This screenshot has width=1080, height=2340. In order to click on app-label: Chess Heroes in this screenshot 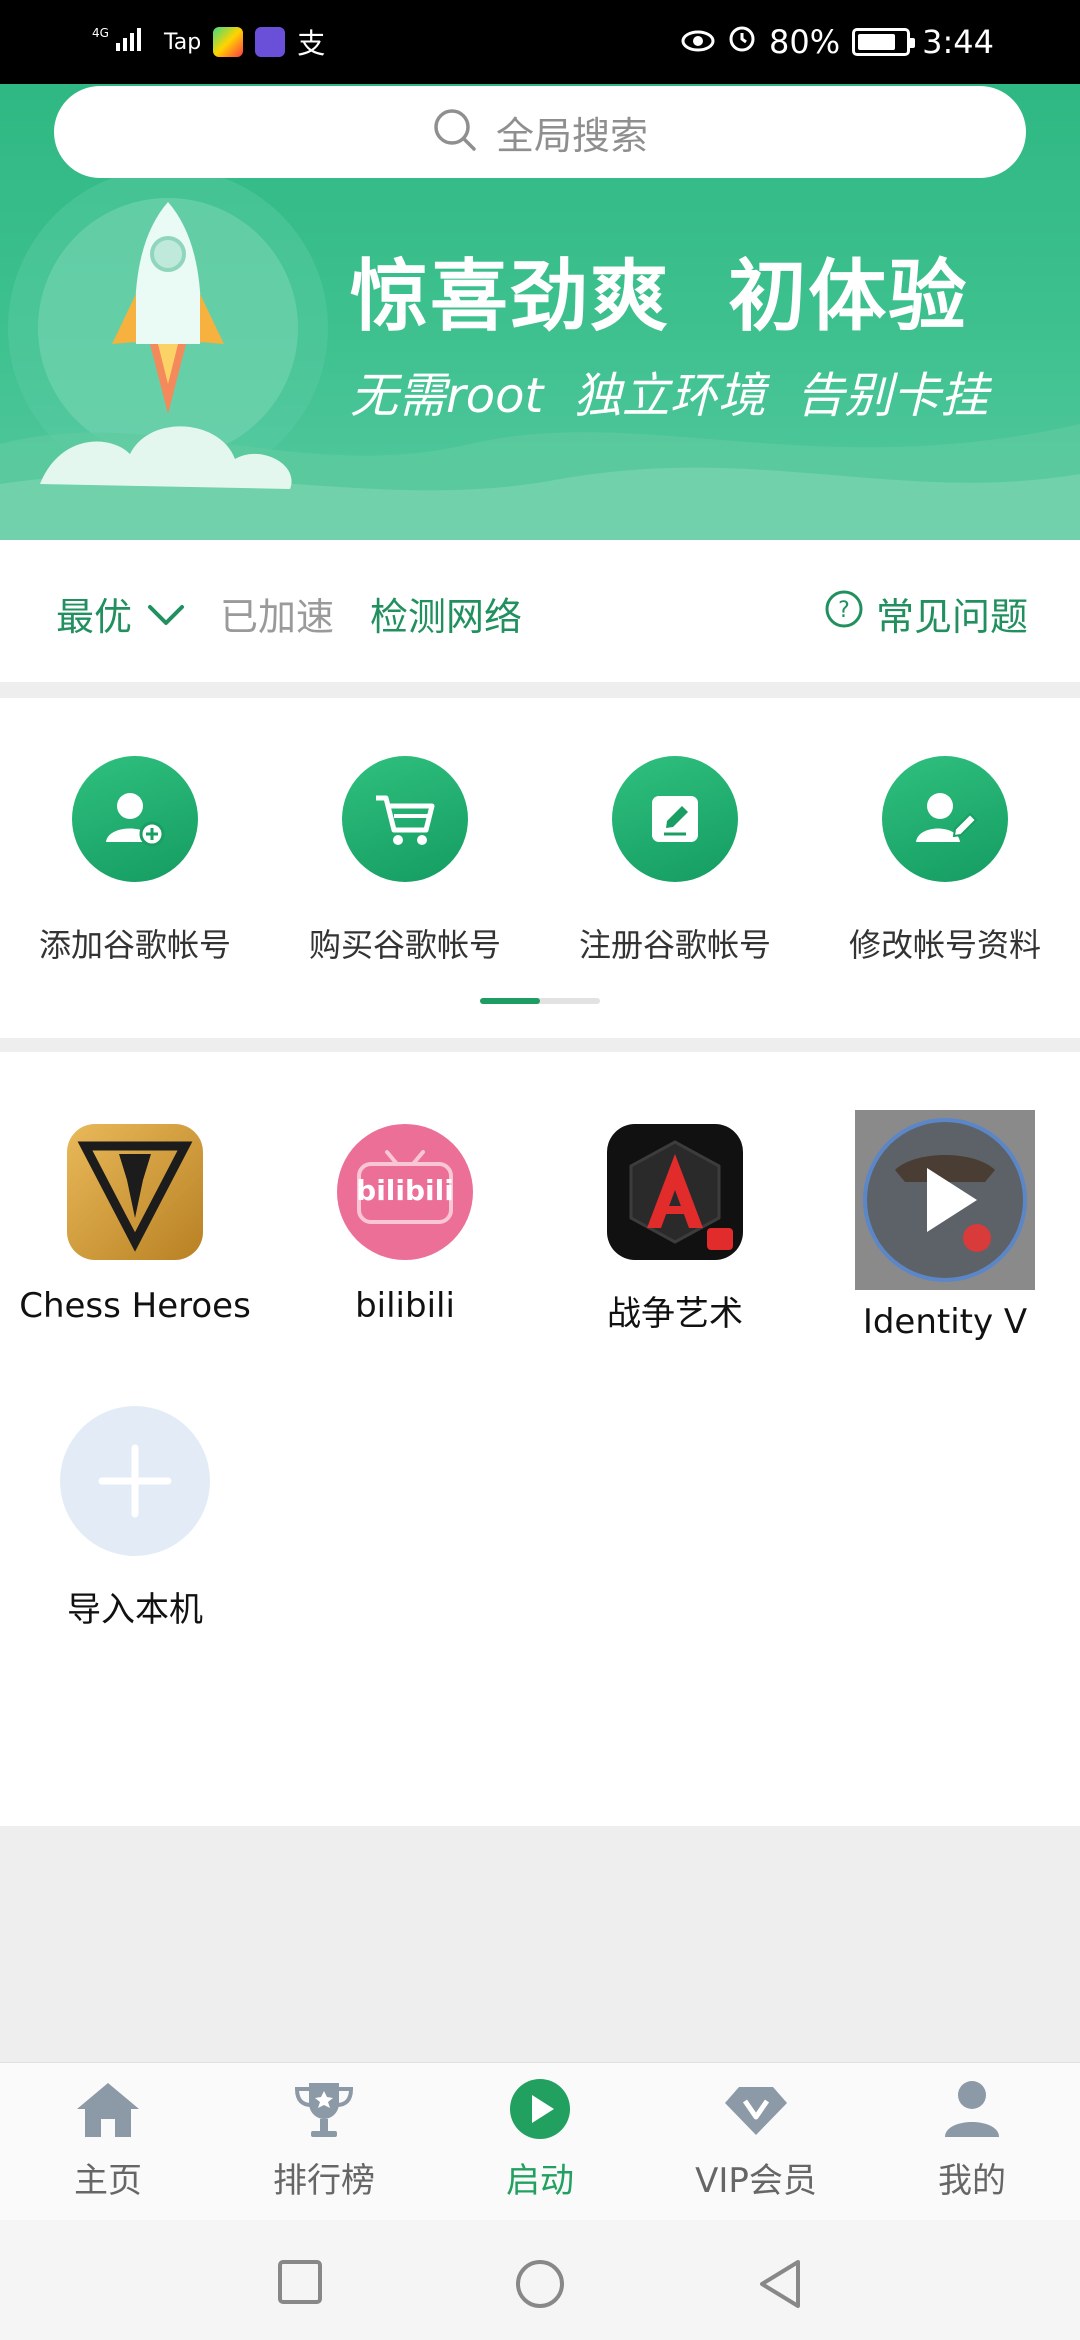, I will do `click(135, 1306)`.